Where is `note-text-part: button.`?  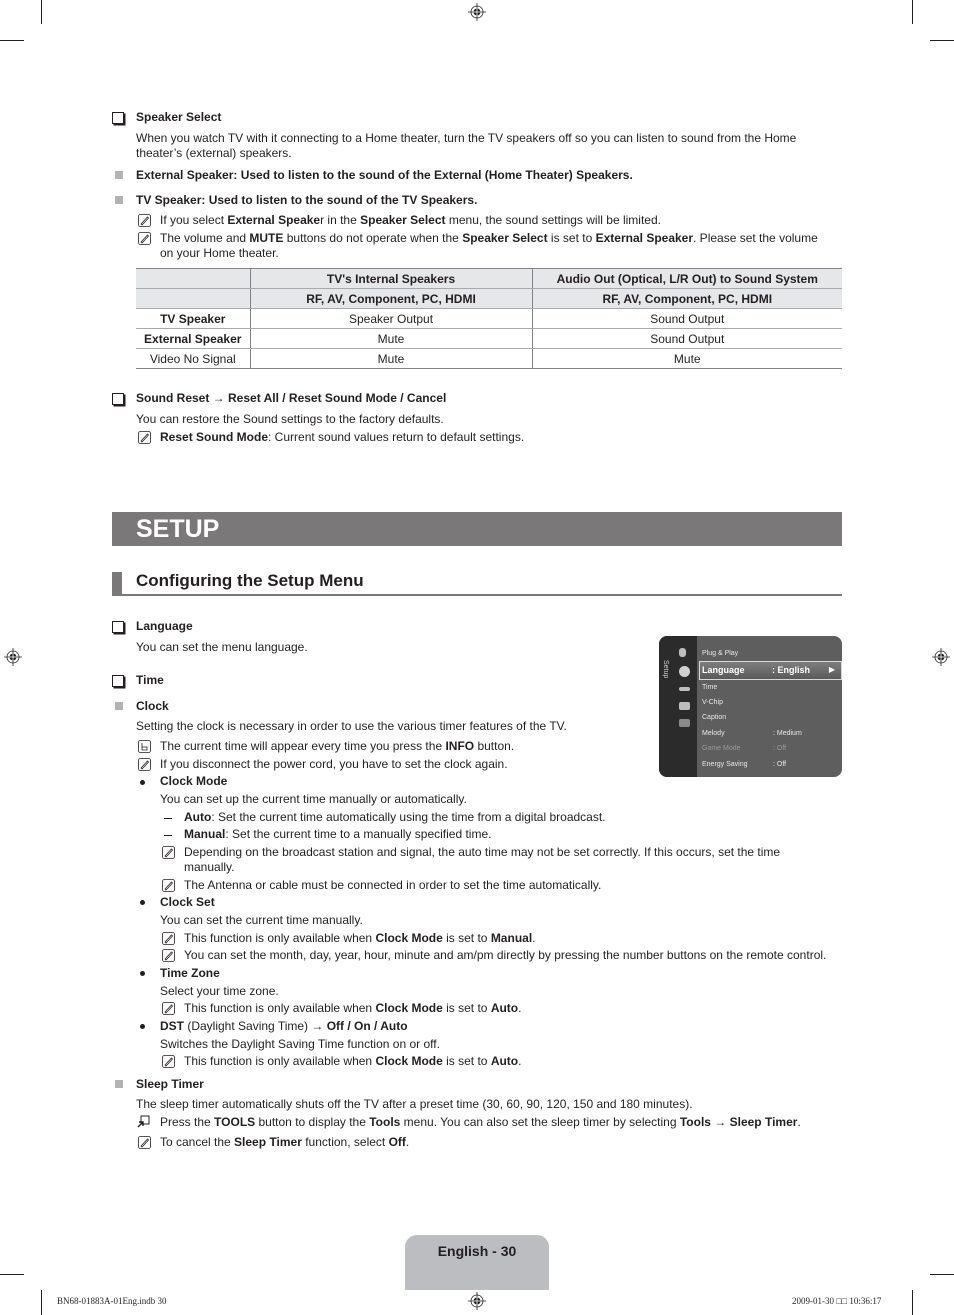 note-text-part: button. is located at coordinates (494, 746).